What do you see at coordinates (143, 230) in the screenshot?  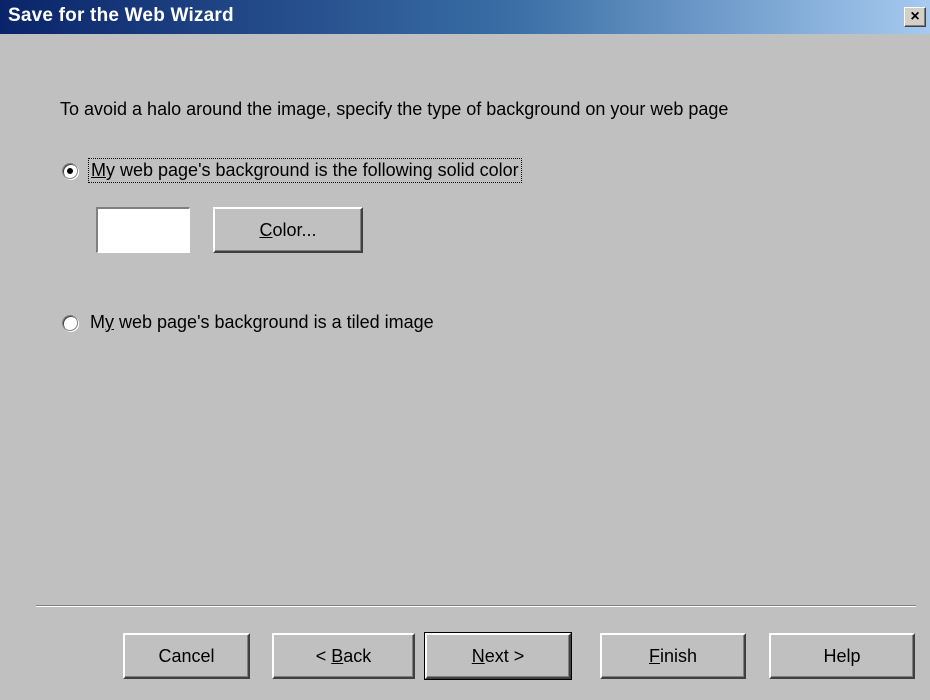 I see `color-swatch` at bounding box center [143, 230].